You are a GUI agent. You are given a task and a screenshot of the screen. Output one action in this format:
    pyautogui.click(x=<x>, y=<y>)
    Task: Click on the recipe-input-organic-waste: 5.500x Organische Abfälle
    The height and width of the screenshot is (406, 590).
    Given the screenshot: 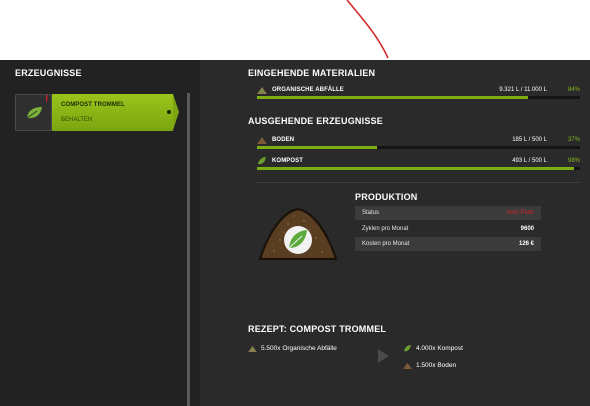 What is the action you would take?
    pyautogui.click(x=292, y=348)
    